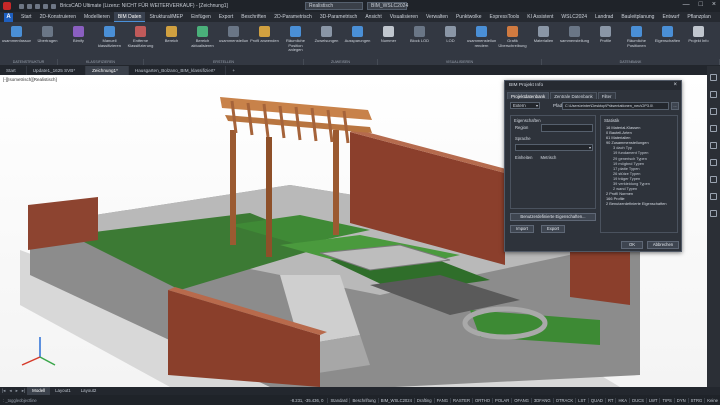 The height and width of the screenshot is (405, 720). Describe the element at coordinates (604, 17) in the screenshot. I see `ribbon-tab-landrad: Landrad` at that location.